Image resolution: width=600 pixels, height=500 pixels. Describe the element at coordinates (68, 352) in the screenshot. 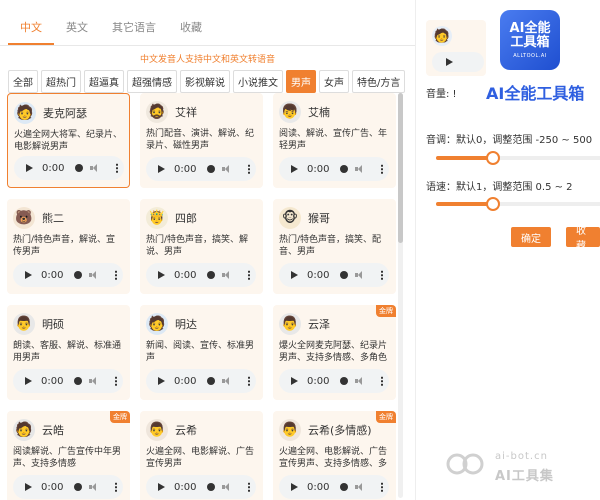

I see `voice-card: 👨 明硕 朗读、客服、解说、标准通用男声 0:00` at that location.